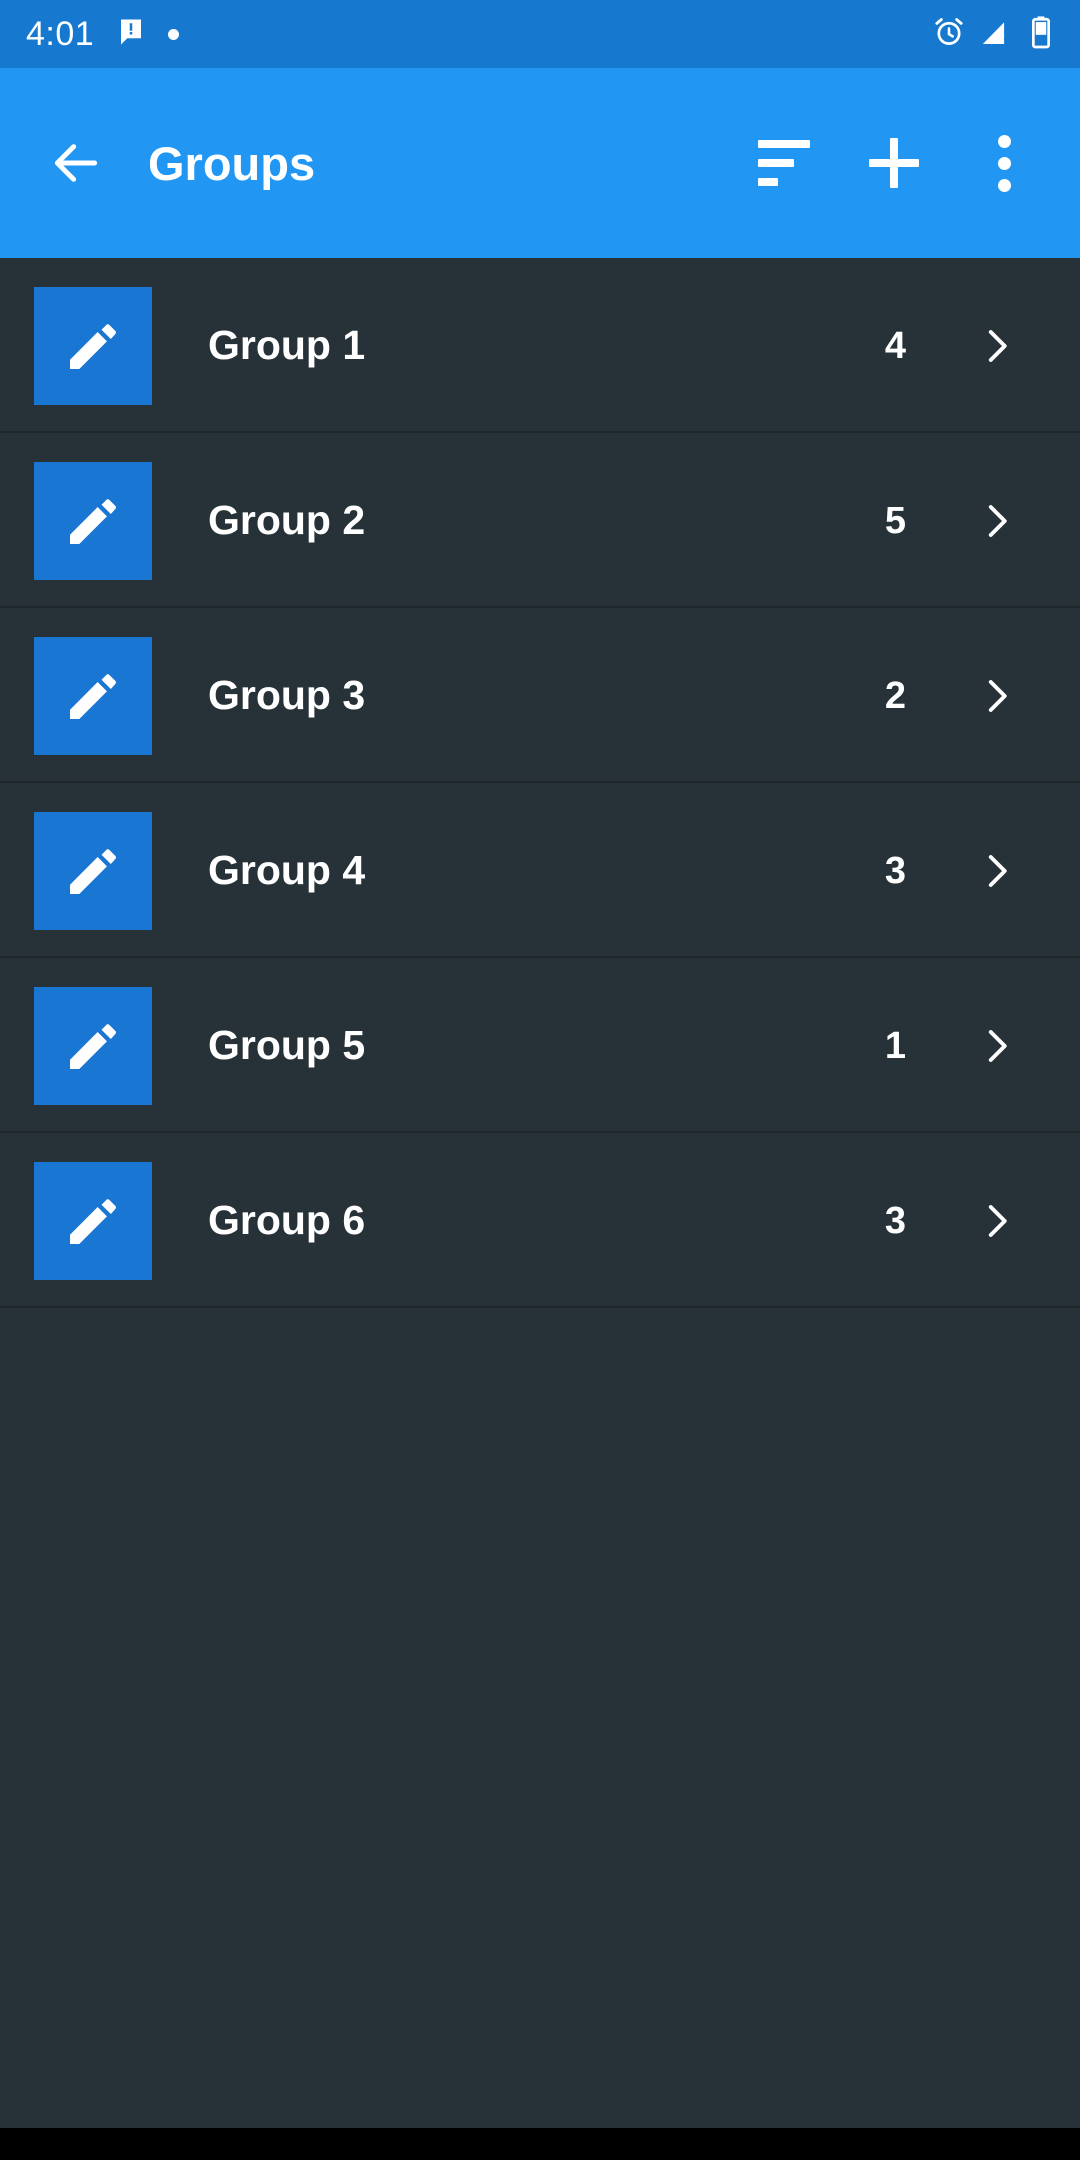 This screenshot has height=2160, width=1080. I want to click on page-title: Groups, so click(232, 163).